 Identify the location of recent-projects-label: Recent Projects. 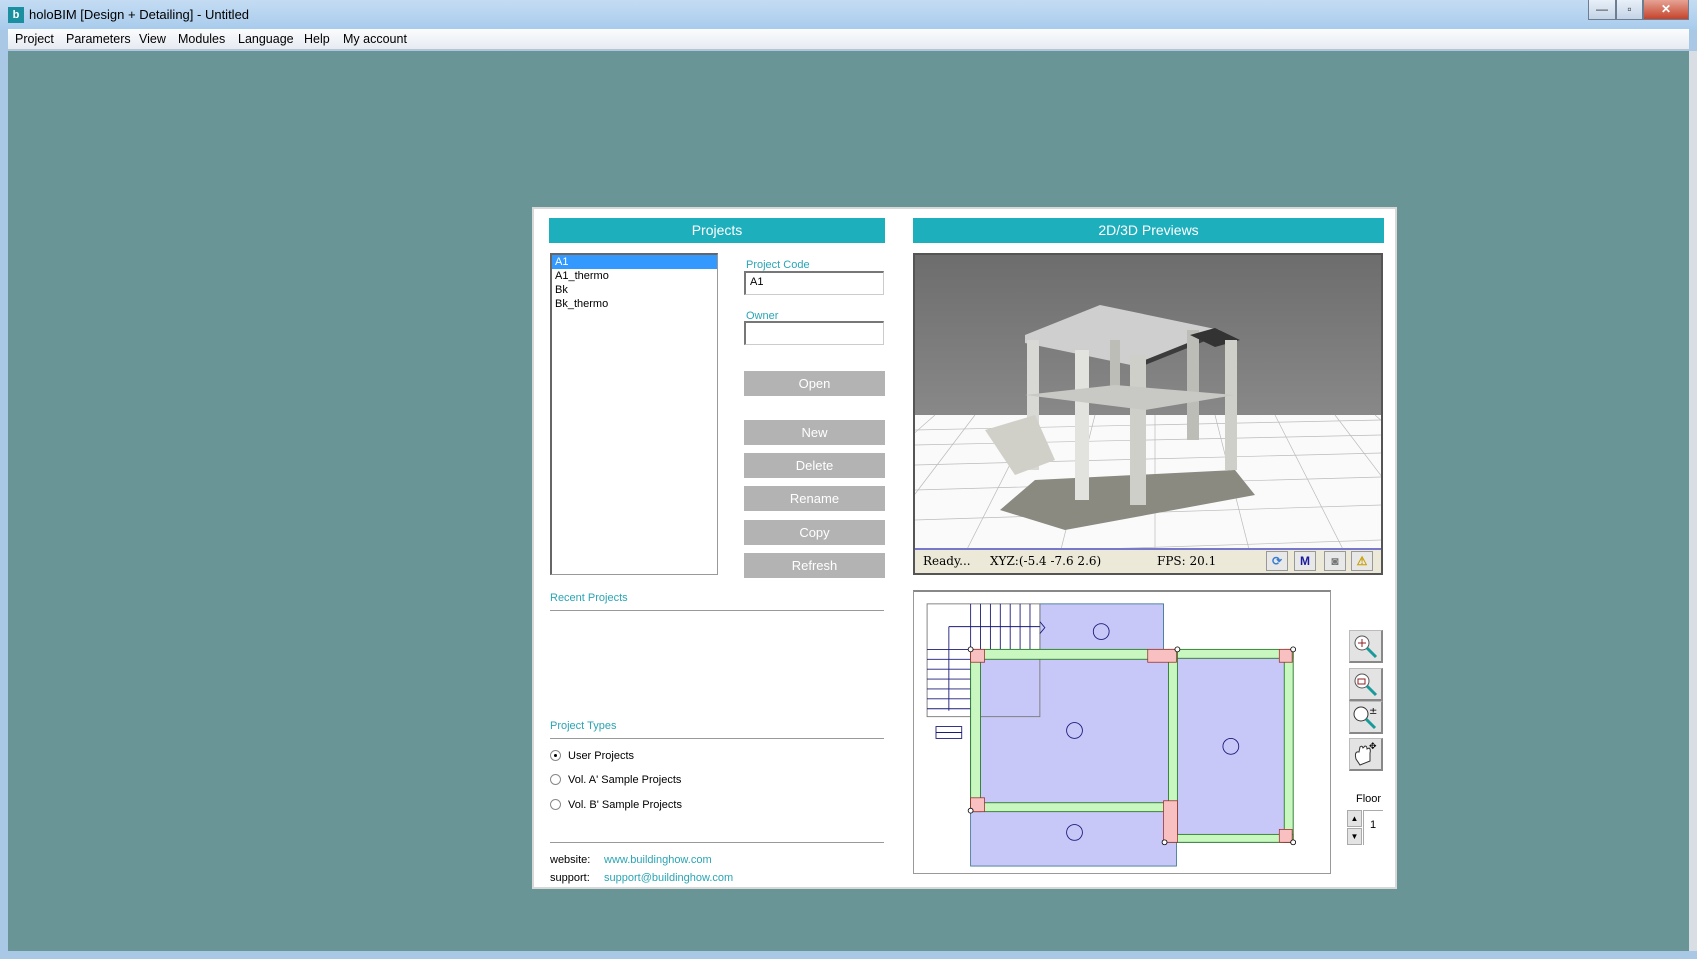
(589, 598).